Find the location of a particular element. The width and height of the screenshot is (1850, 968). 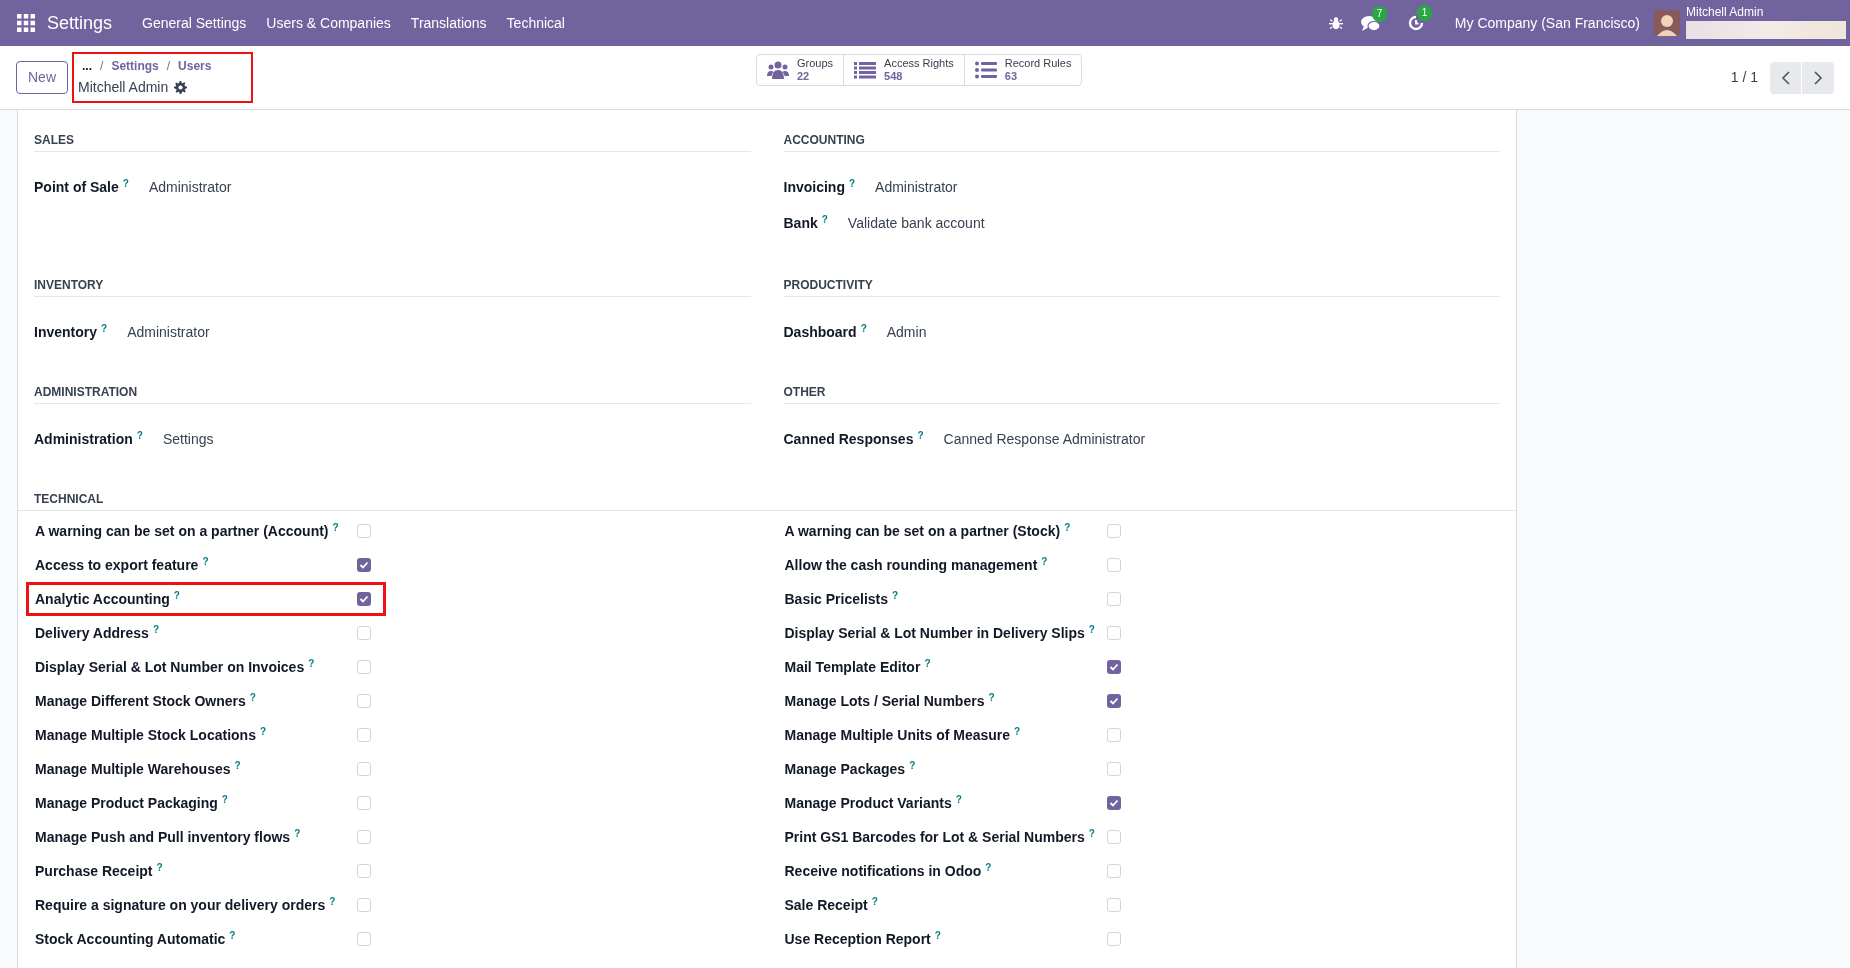

user-avatar is located at coordinates (1667, 23).